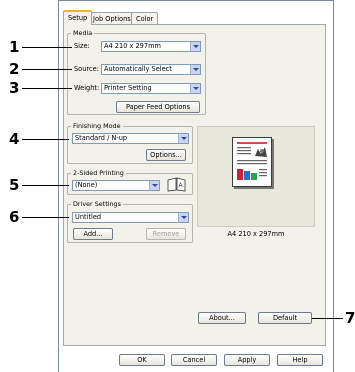 This screenshot has width=355, height=372. What do you see at coordinates (350, 318) in the screenshot?
I see `callout-7: 7` at bounding box center [350, 318].